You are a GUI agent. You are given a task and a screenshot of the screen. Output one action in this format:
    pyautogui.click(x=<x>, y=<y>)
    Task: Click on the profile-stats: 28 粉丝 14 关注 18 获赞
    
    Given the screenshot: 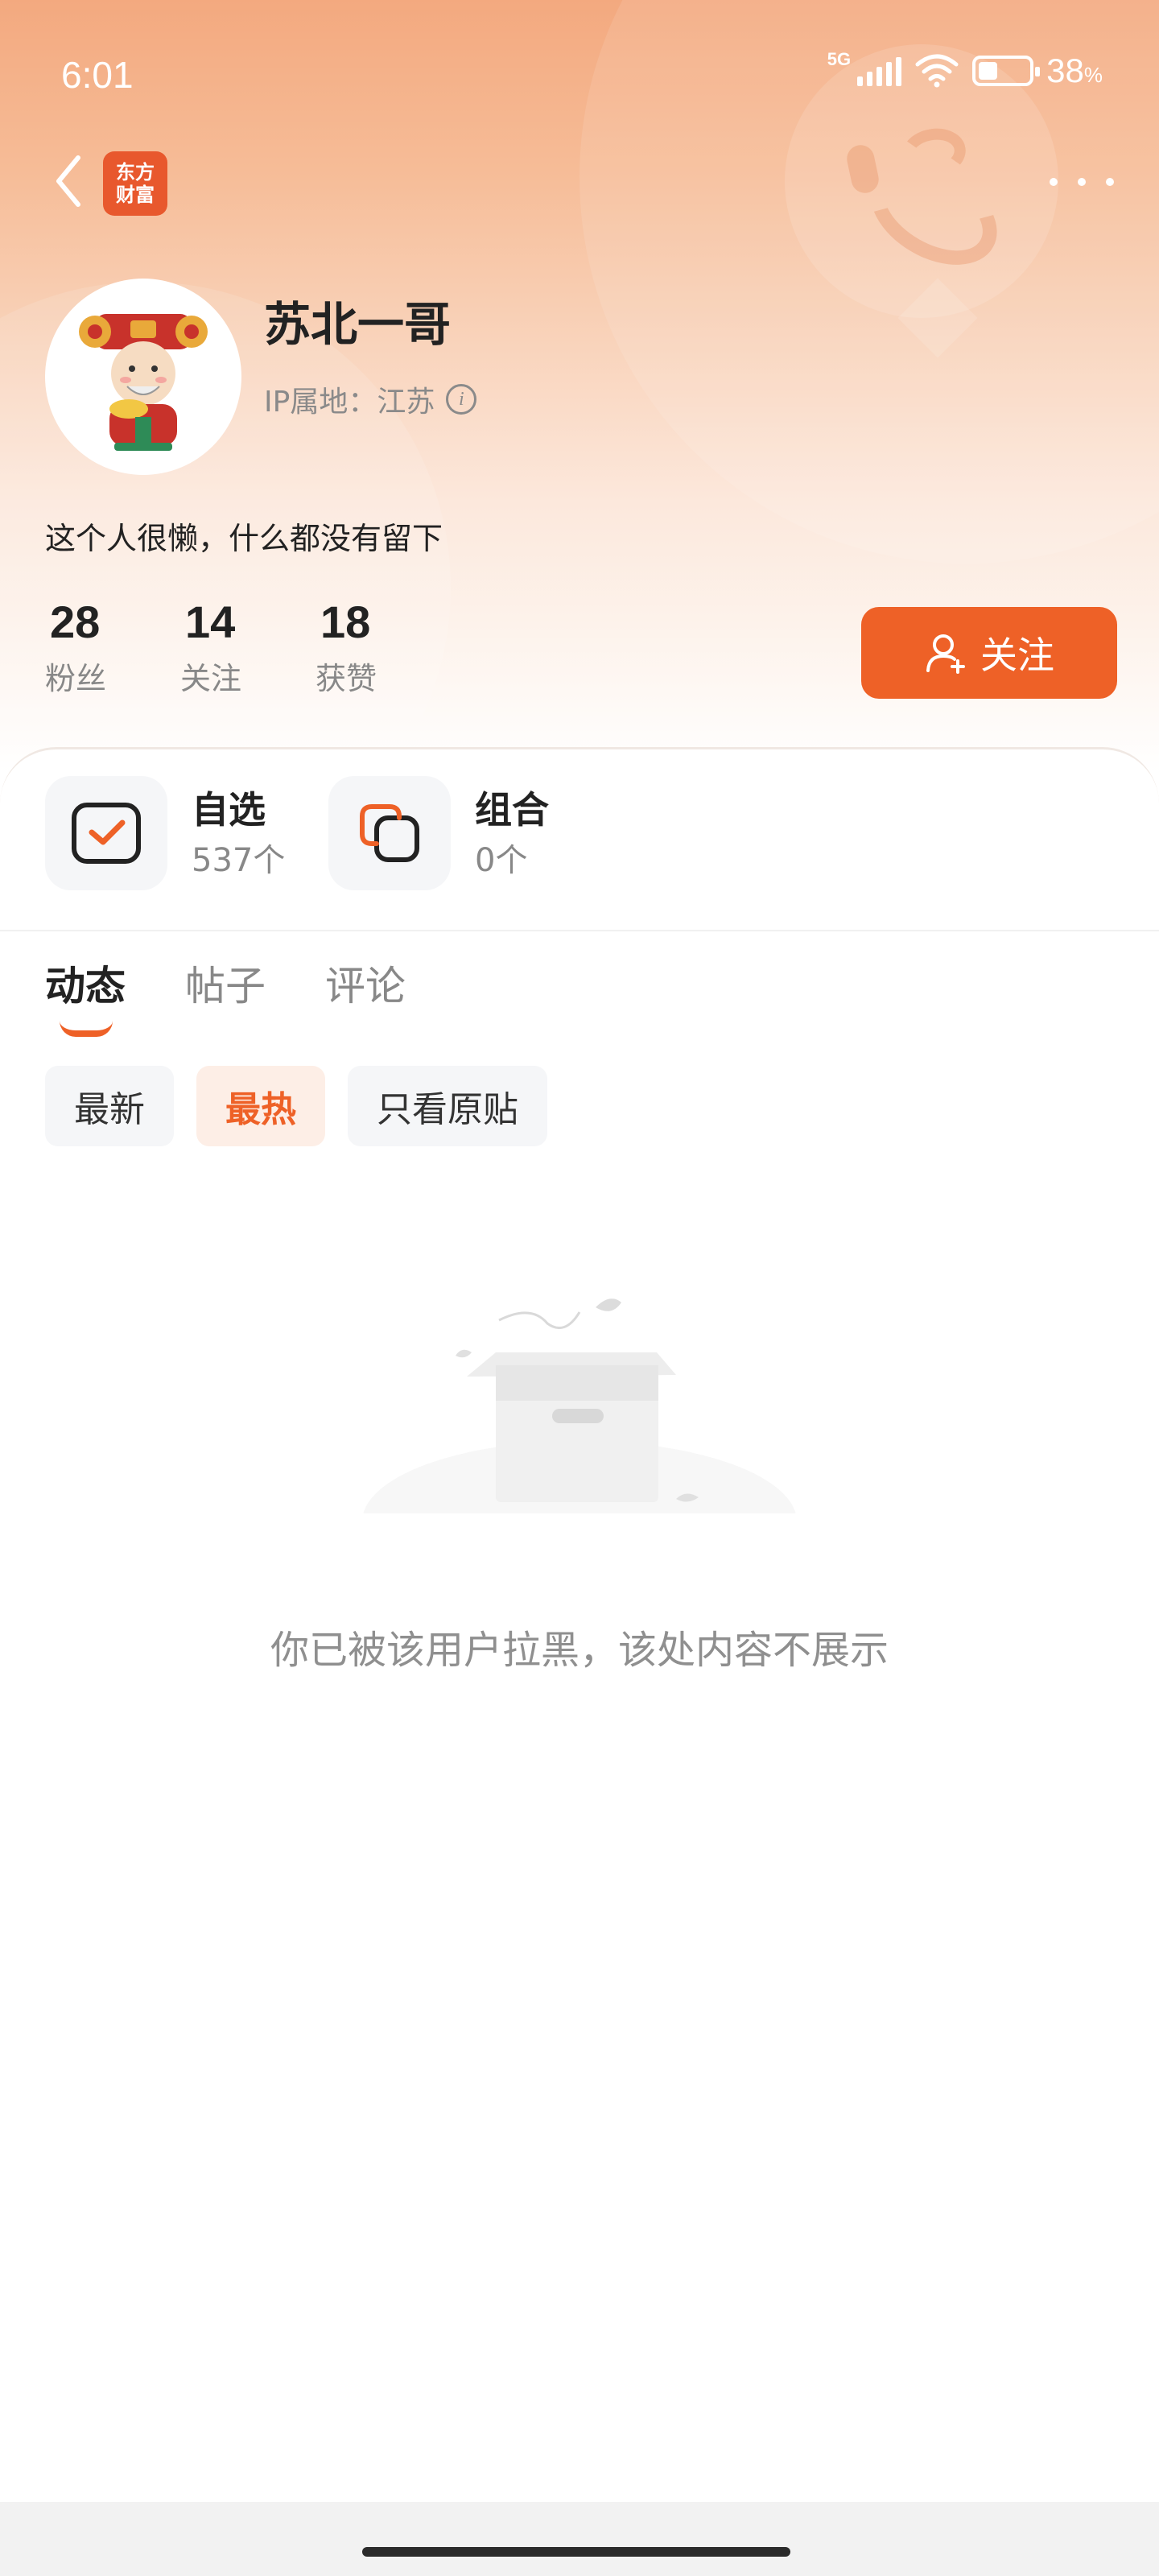 What is the action you would take?
    pyautogui.click(x=248, y=647)
    